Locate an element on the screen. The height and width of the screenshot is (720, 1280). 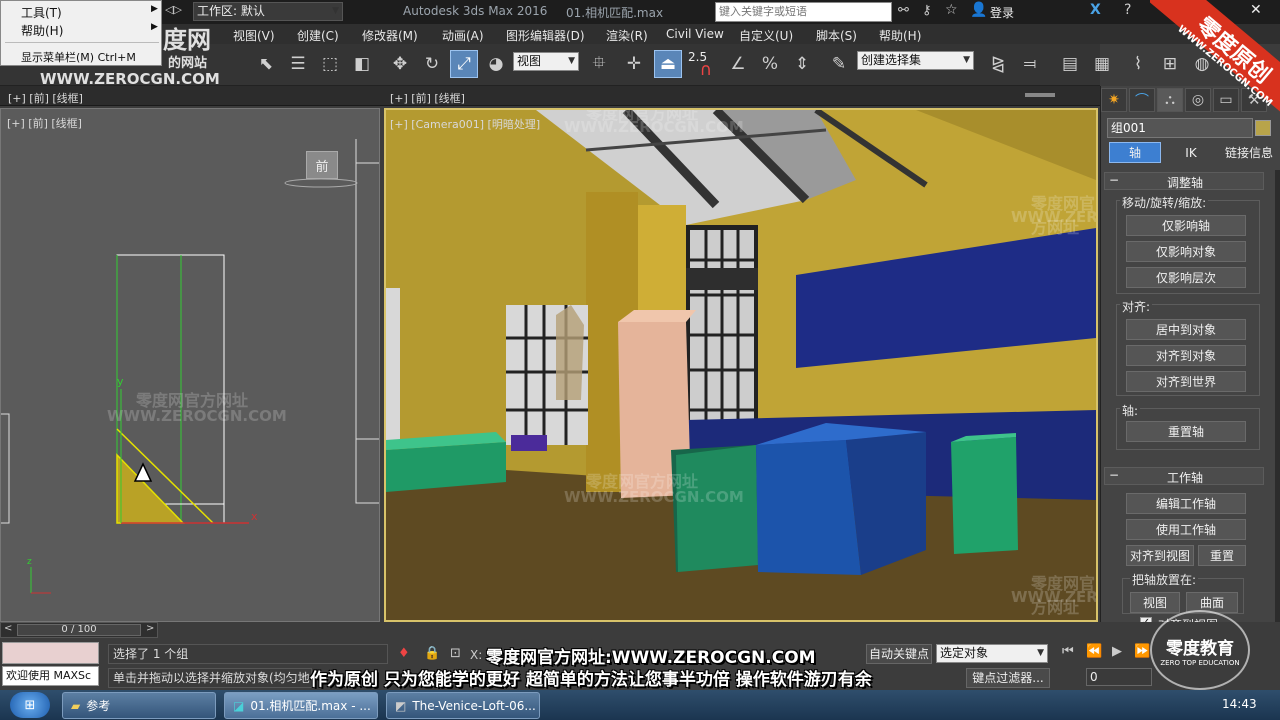
key-icon: ⚷ is located at coordinates (927, 10).